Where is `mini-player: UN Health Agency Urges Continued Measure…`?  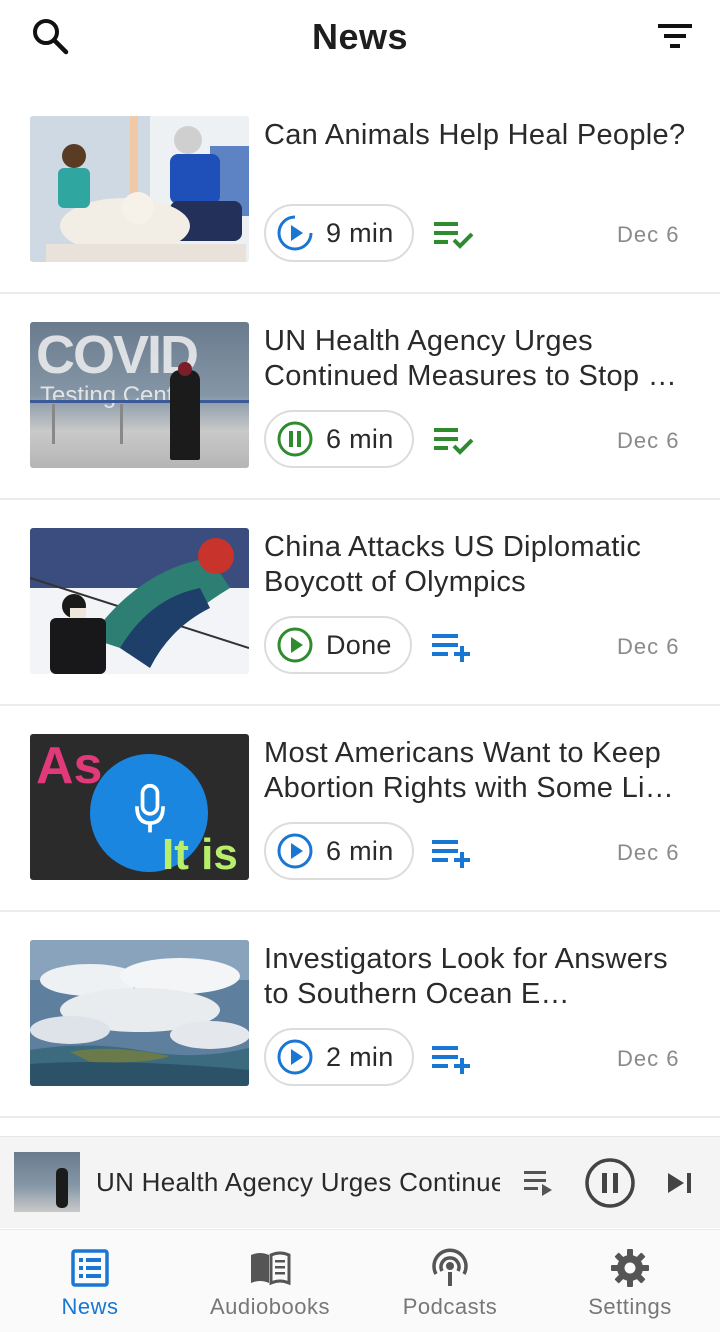 mini-player: UN Health Agency Urges Continued Measure… is located at coordinates (360, 1182).